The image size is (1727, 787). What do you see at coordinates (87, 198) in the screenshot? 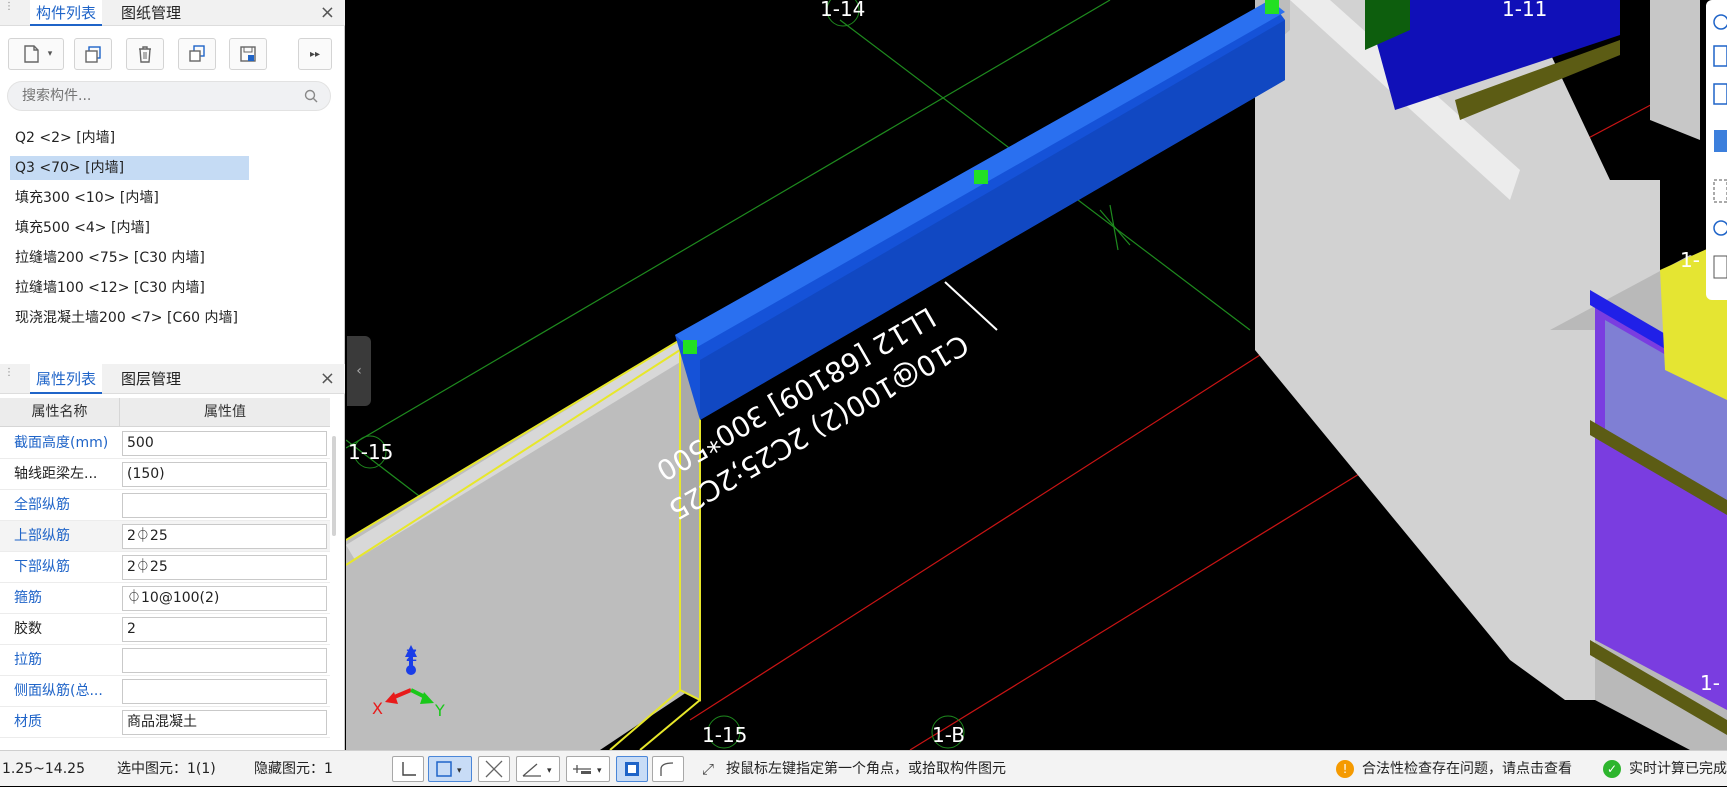
I see `list-item: 填充300 <10> [内墙]` at bounding box center [87, 198].